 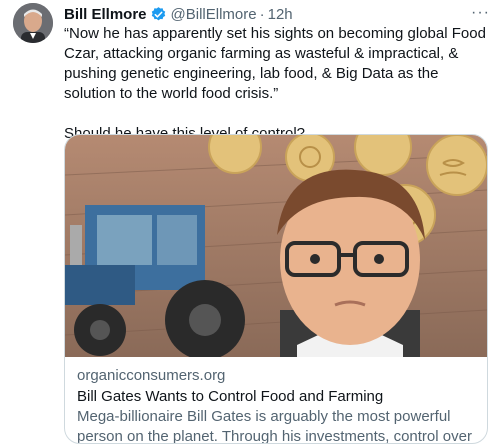 What do you see at coordinates (105, 14) in the screenshot?
I see `author-name: Bill Ellmore` at bounding box center [105, 14].